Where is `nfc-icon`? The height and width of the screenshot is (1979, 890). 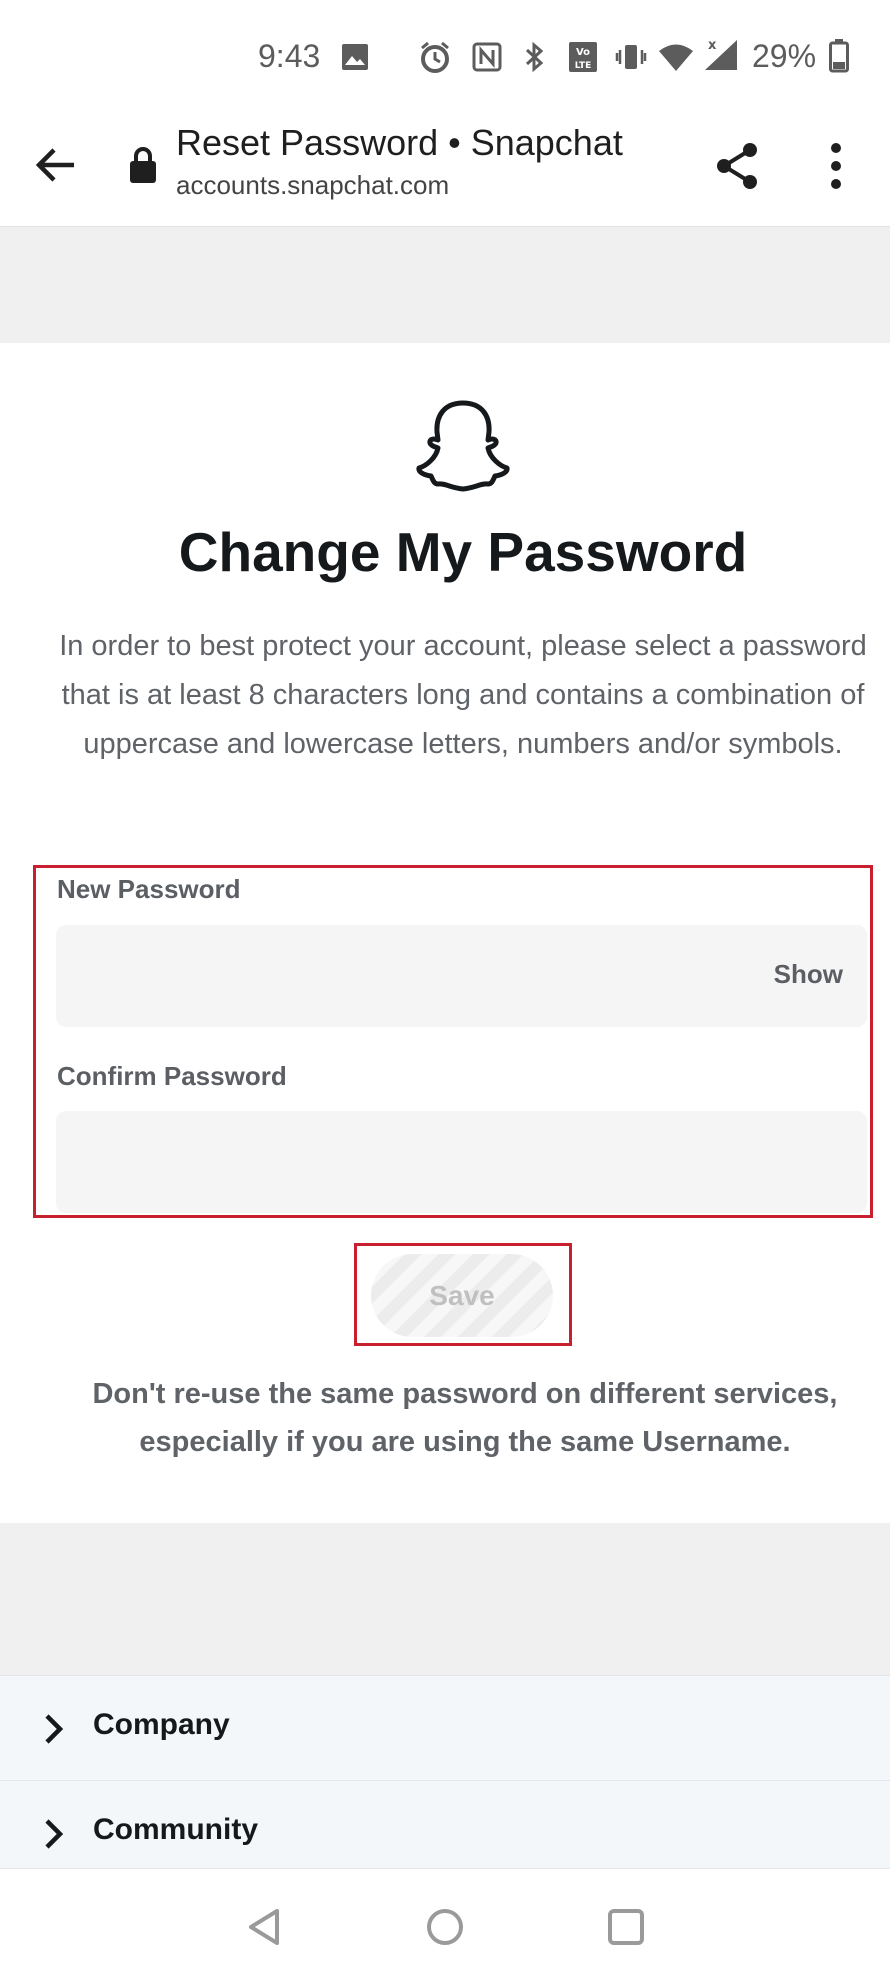 nfc-icon is located at coordinates (487, 57).